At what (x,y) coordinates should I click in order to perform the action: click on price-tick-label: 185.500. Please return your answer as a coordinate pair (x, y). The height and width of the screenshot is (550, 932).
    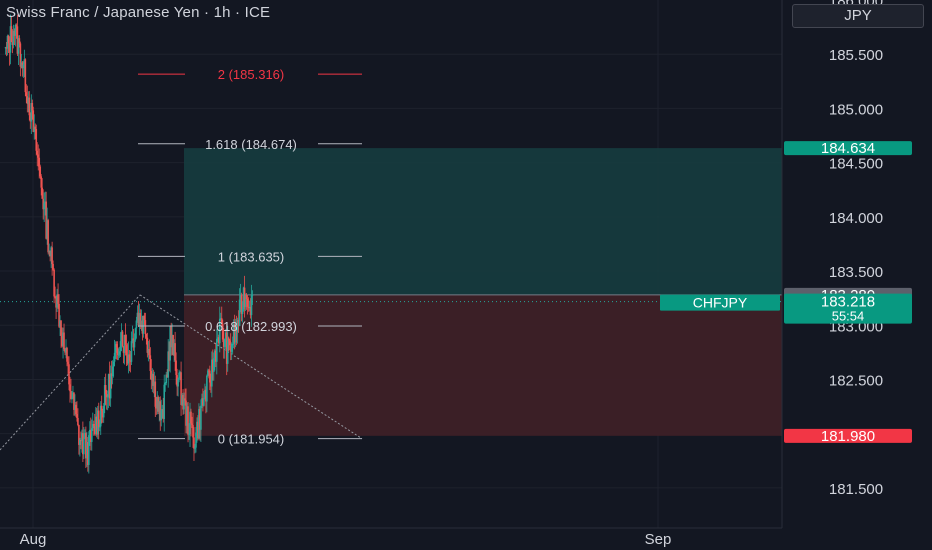
    Looking at the image, I should click on (856, 55).